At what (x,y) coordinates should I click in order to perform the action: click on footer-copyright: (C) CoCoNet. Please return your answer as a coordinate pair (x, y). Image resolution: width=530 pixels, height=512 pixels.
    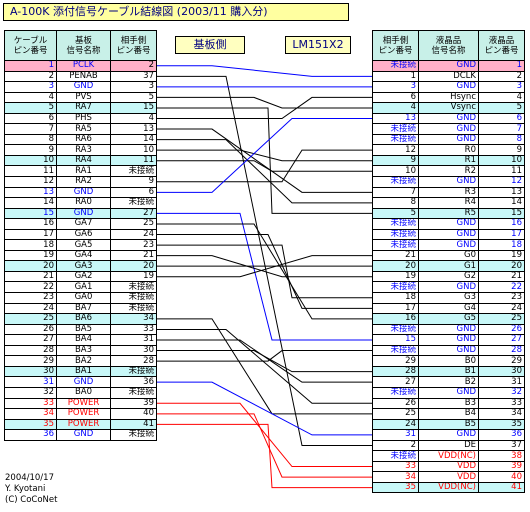
    Looking at the image, I should click on (31, 500).